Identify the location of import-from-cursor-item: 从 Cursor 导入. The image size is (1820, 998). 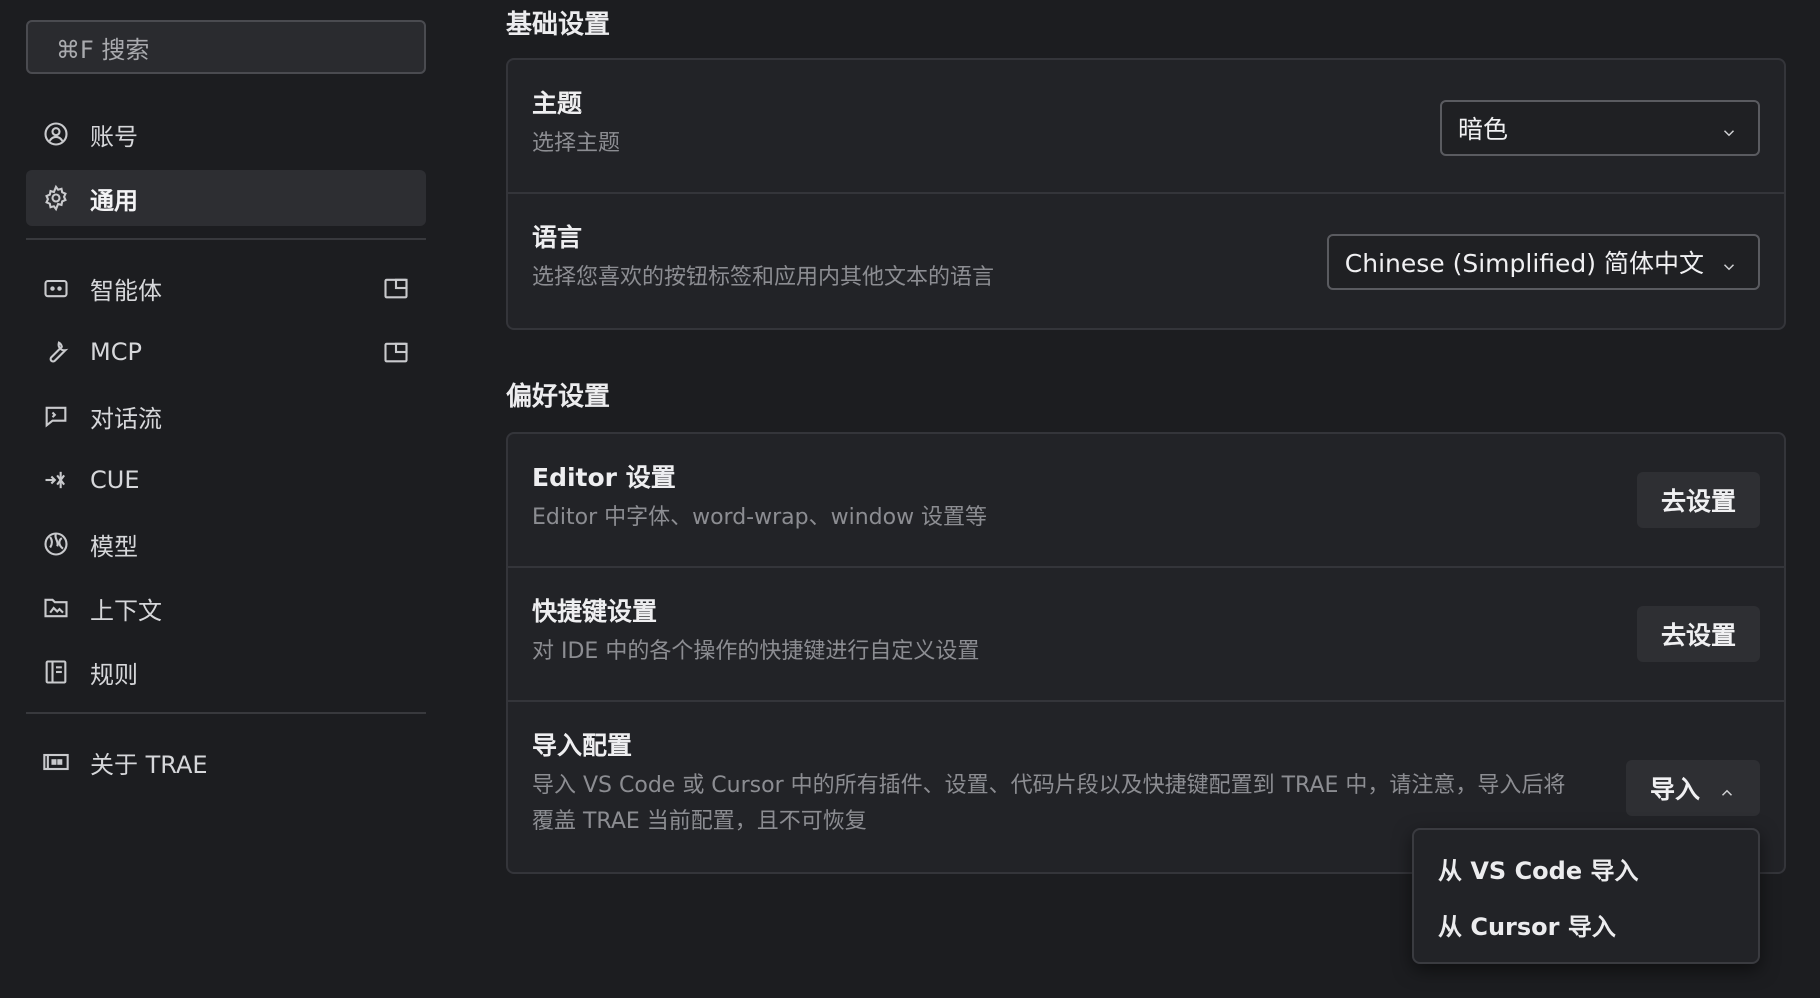
(1586, 924).